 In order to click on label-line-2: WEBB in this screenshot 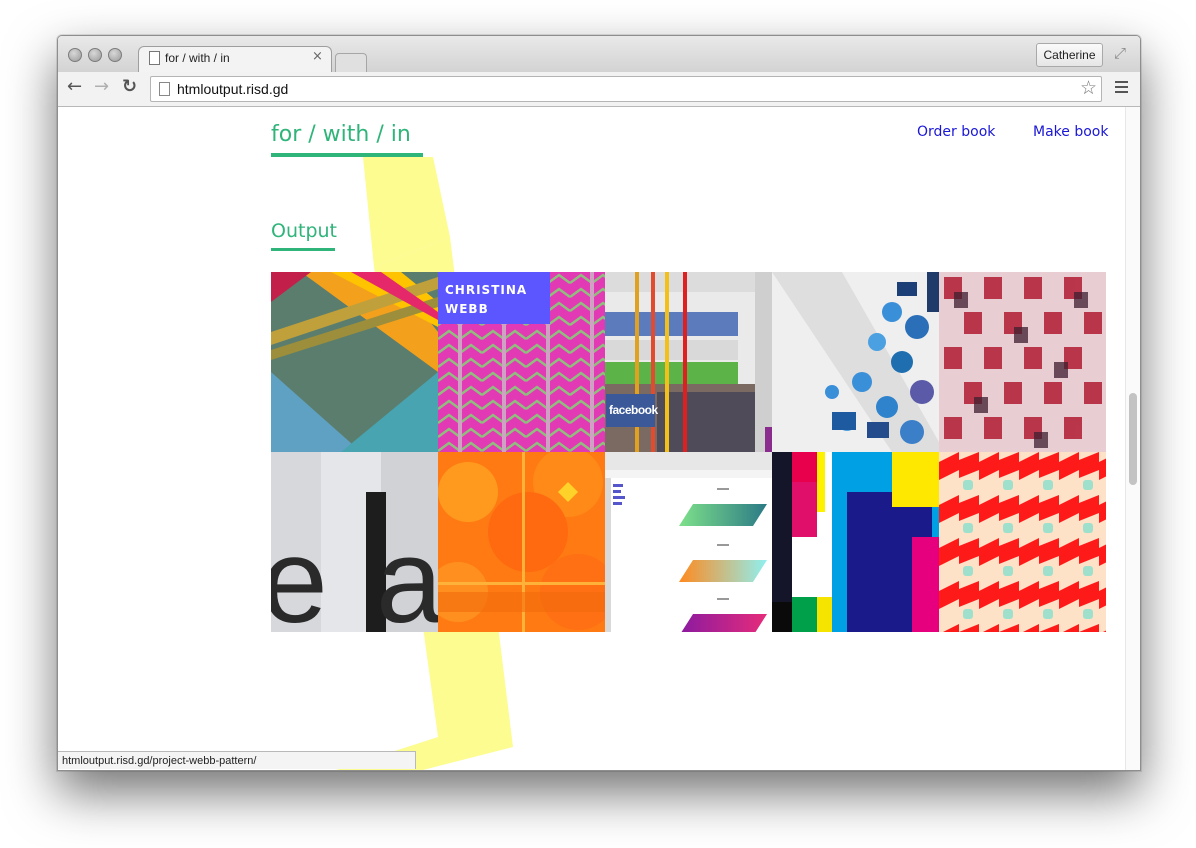, I will do `click(467, 309)`.